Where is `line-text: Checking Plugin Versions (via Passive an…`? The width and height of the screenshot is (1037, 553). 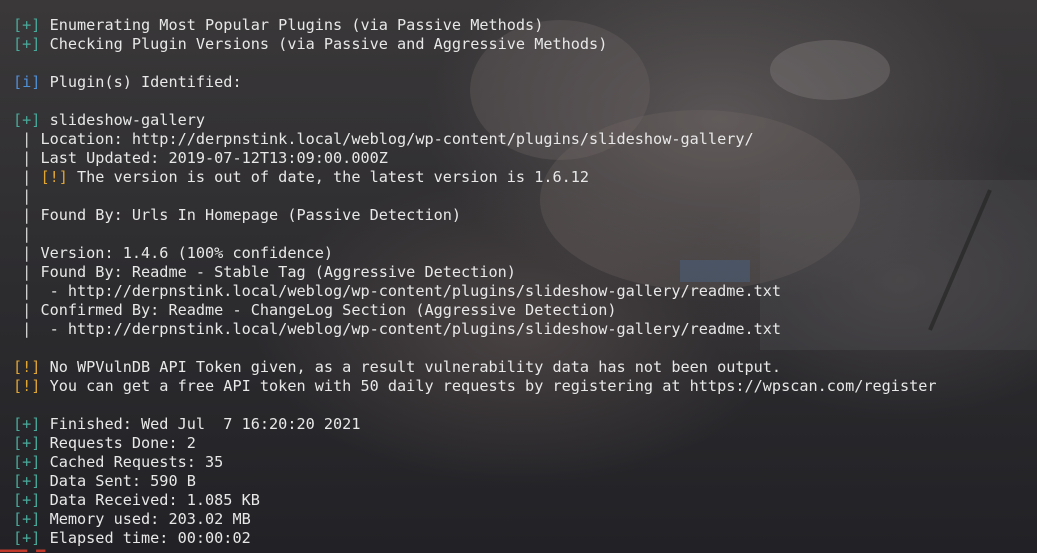
line-text: Checking Plugin Versions (via Passive an… is located at coordinates (324, 44).